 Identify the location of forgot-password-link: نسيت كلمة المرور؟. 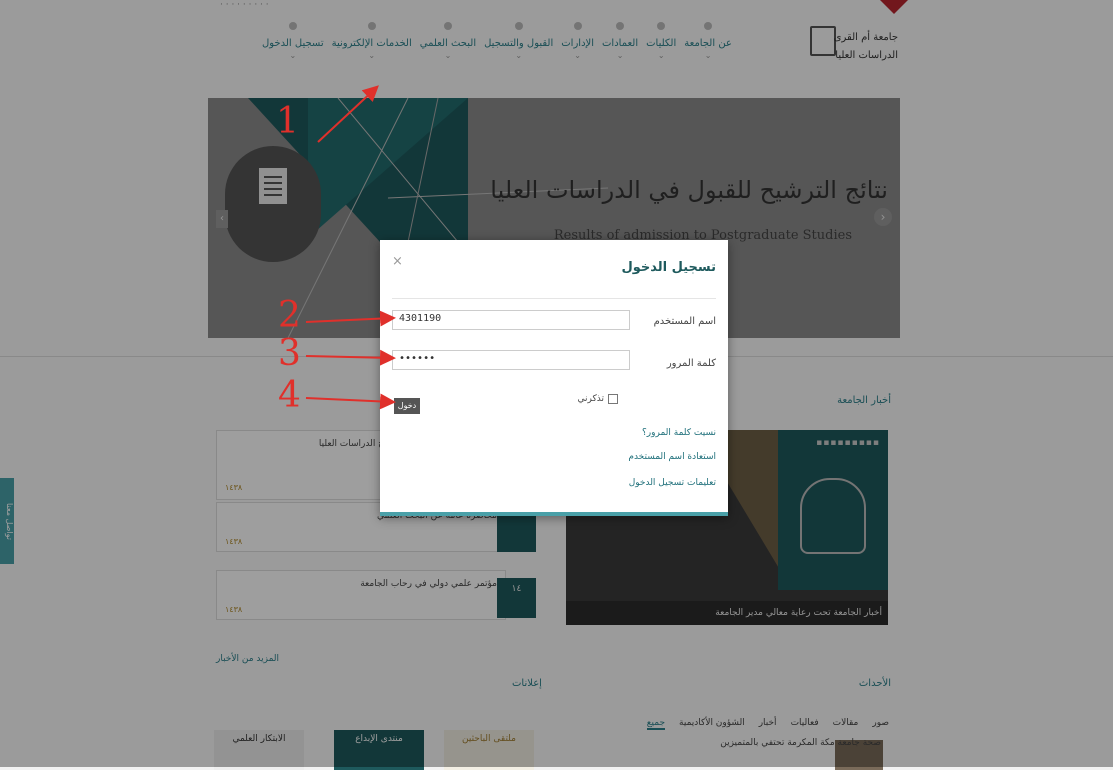
(679, 433).